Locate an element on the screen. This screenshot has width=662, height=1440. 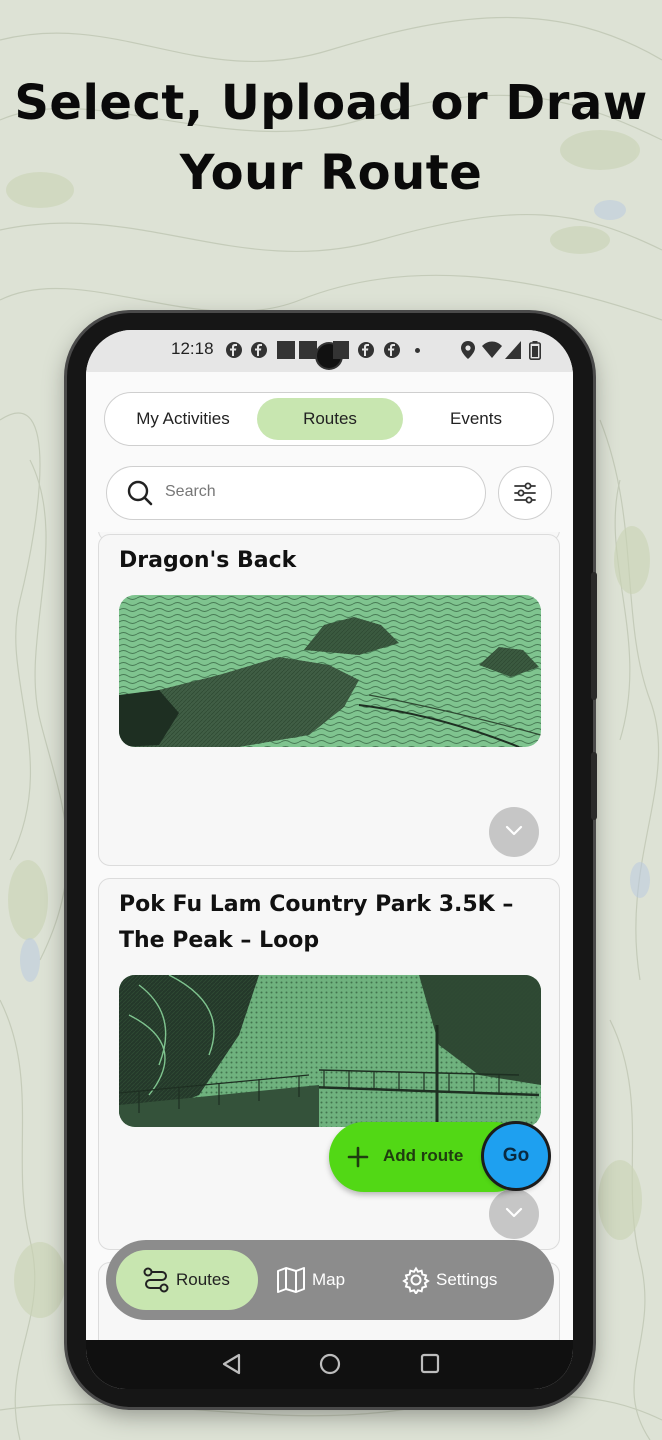
tab-routes: Routes is located at coordinates (330, 419).